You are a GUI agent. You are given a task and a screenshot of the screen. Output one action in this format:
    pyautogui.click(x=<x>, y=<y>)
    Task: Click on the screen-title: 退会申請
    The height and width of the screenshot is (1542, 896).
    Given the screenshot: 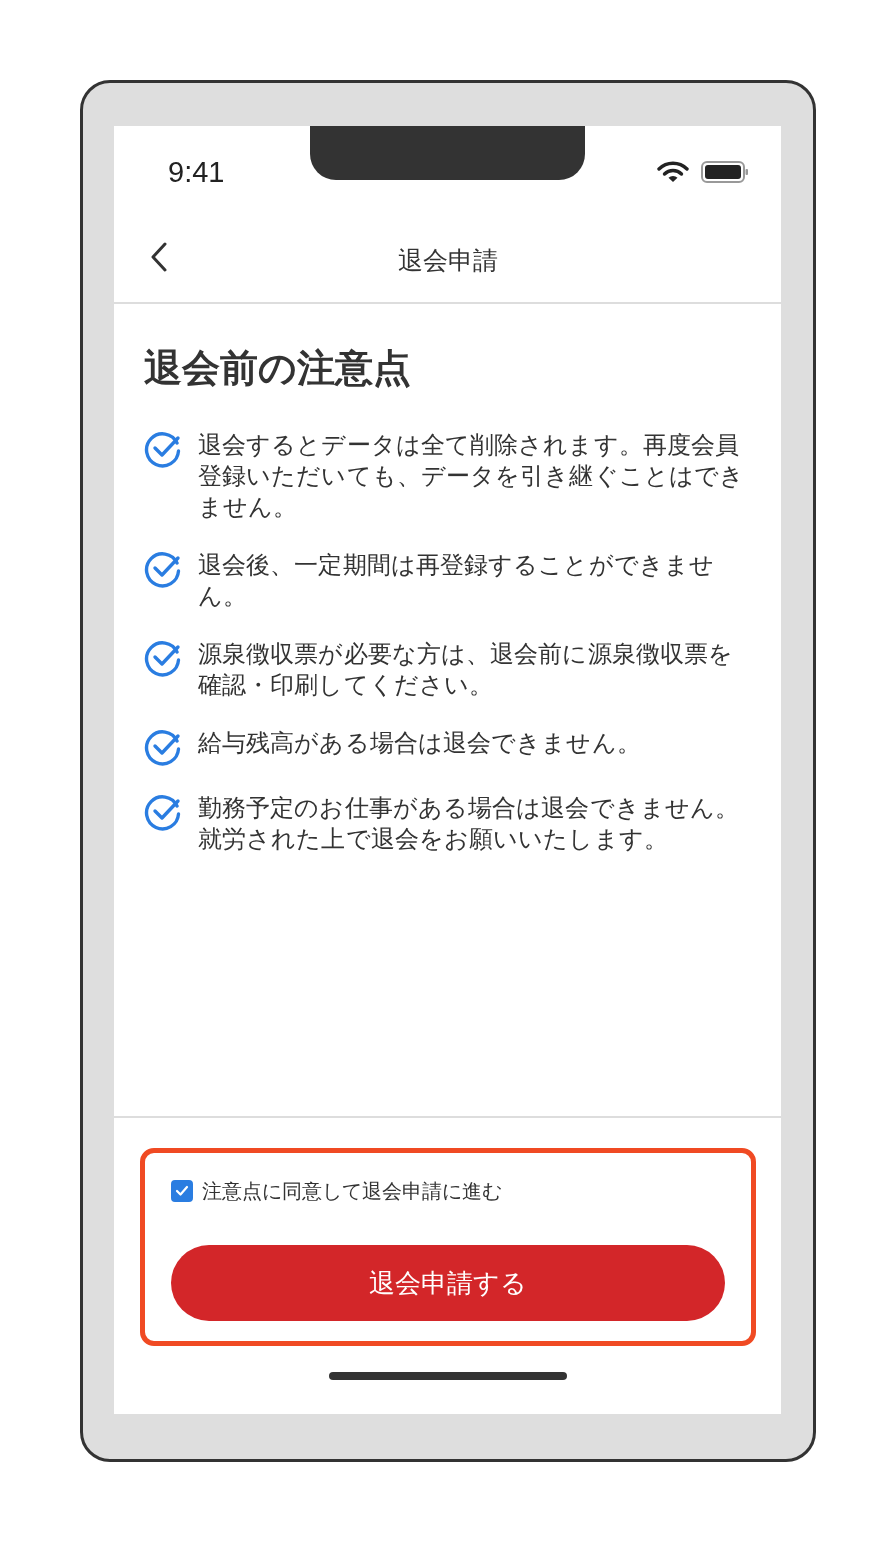 What is the action you would take?
    pyautogui.click(x=447, y=260)
    